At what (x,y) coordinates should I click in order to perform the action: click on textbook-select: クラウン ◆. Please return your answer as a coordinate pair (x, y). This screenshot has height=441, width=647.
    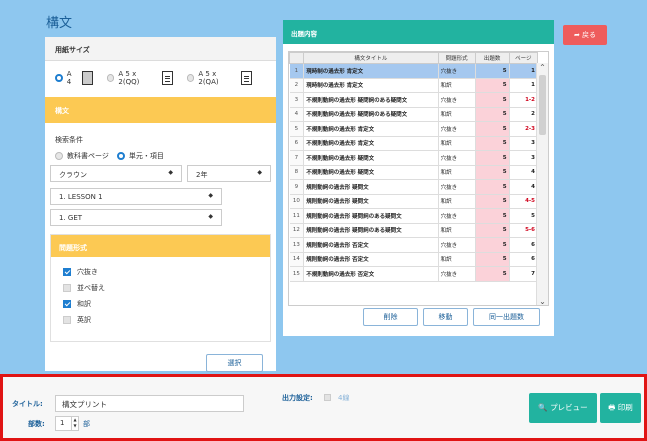
    Looking at the image, I should click on (116, 173).